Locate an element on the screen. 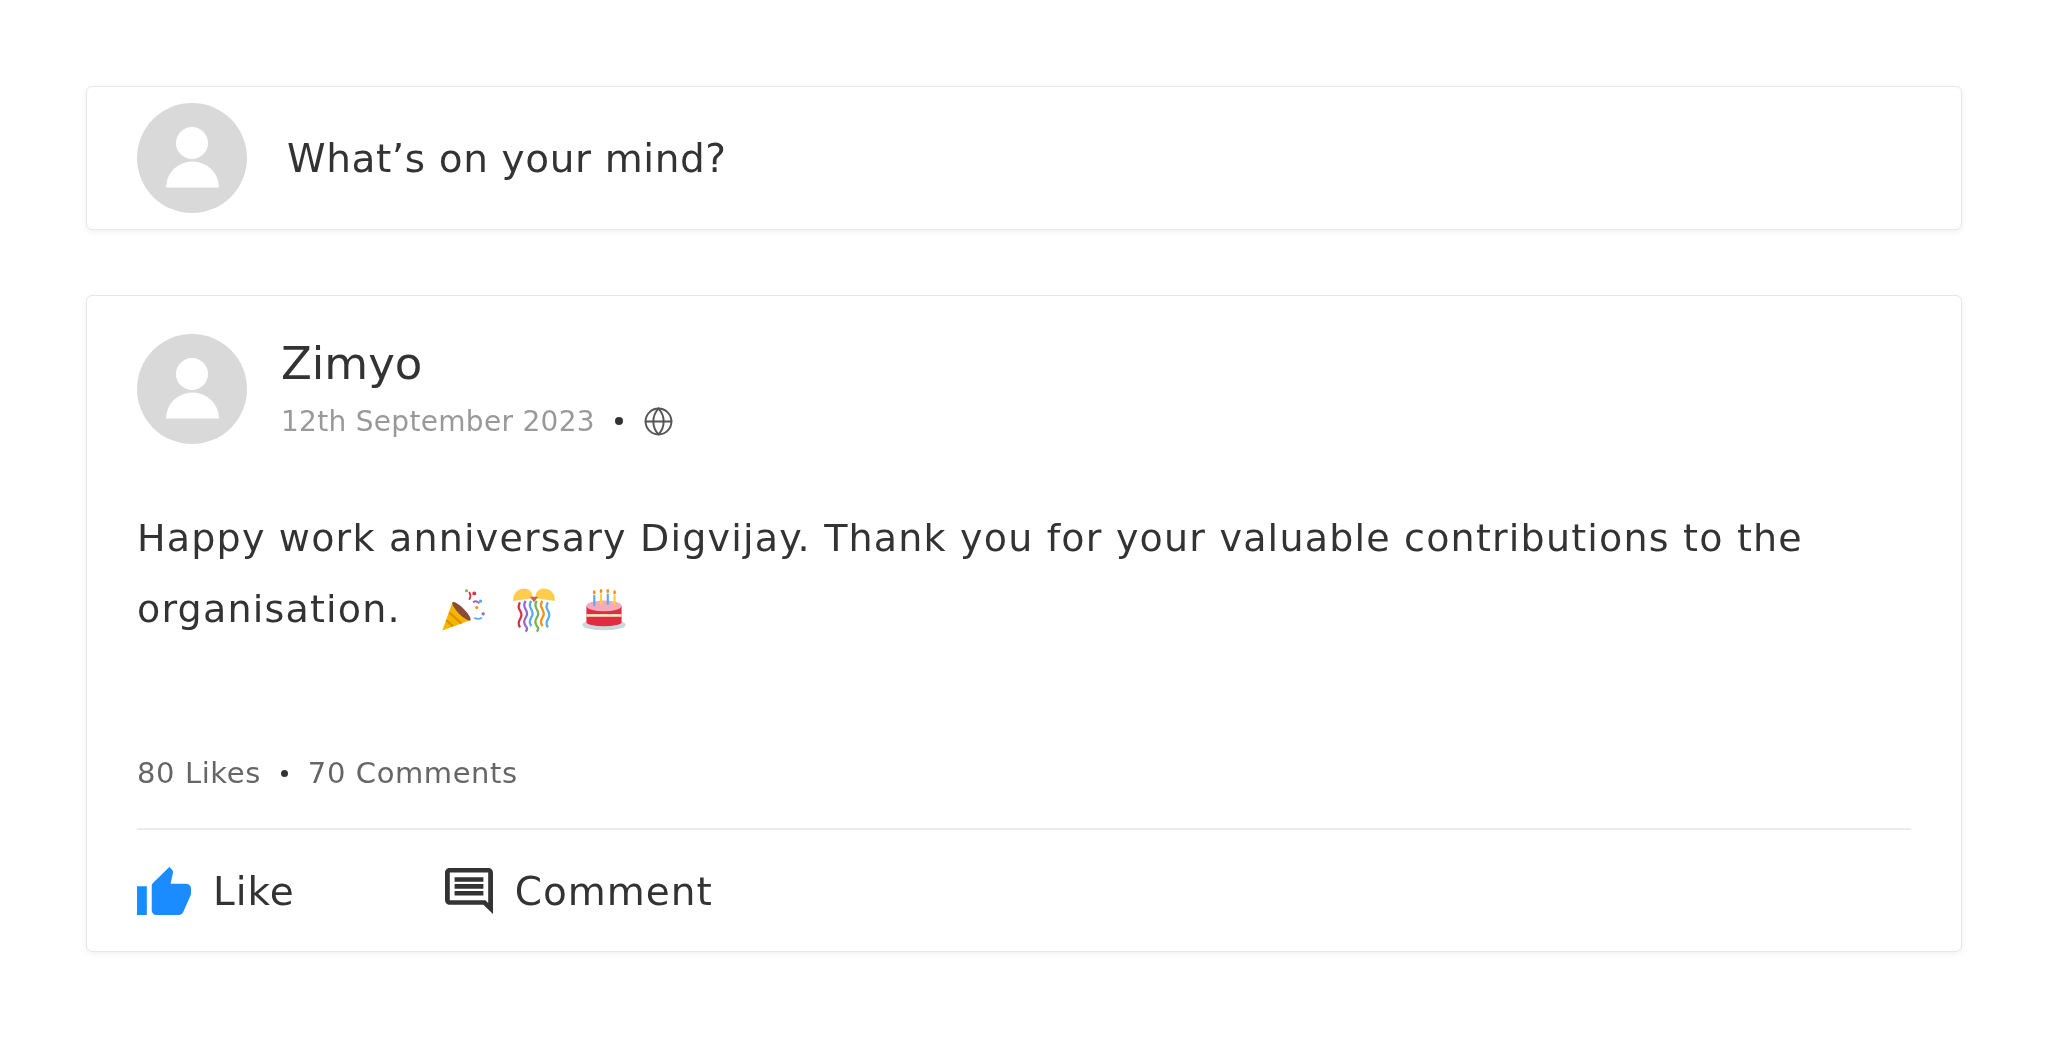  party-popper-icon is located at coordinates (463, 609).